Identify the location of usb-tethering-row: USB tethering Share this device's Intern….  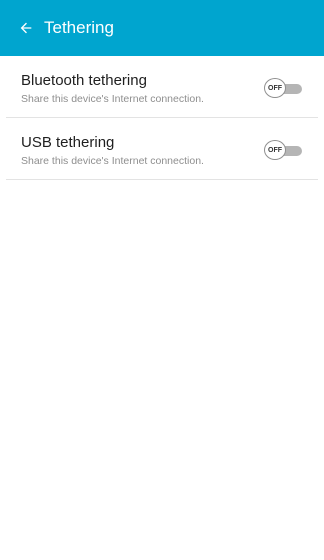
(162, 149).